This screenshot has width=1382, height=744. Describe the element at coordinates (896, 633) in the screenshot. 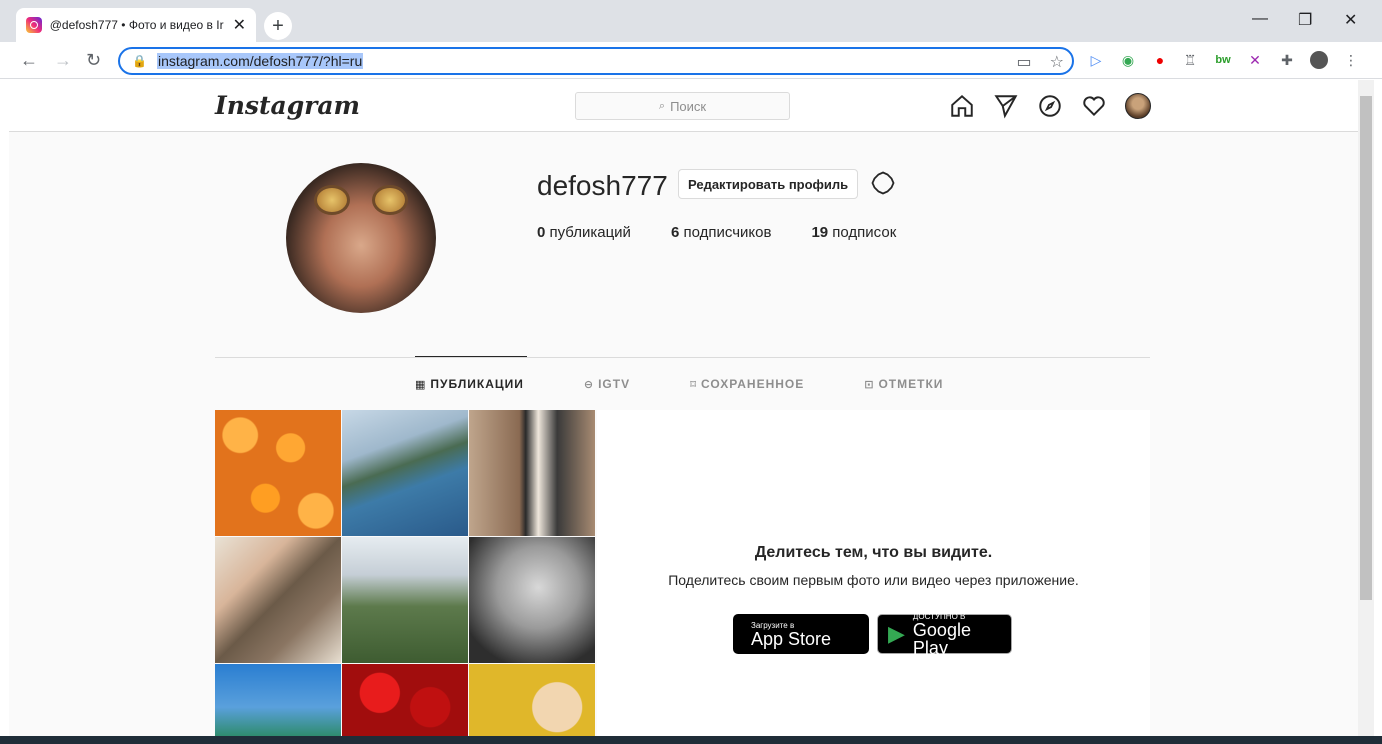

I see `google-play-icon: ▶` at that location.